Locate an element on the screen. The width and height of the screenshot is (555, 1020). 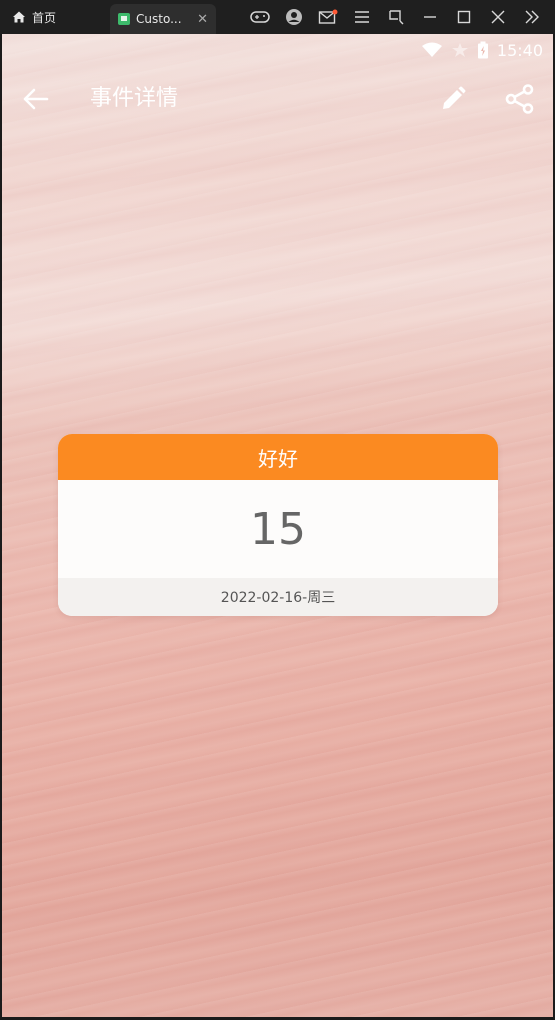
event-days-count: 15 is located at coordinates (278, 529).